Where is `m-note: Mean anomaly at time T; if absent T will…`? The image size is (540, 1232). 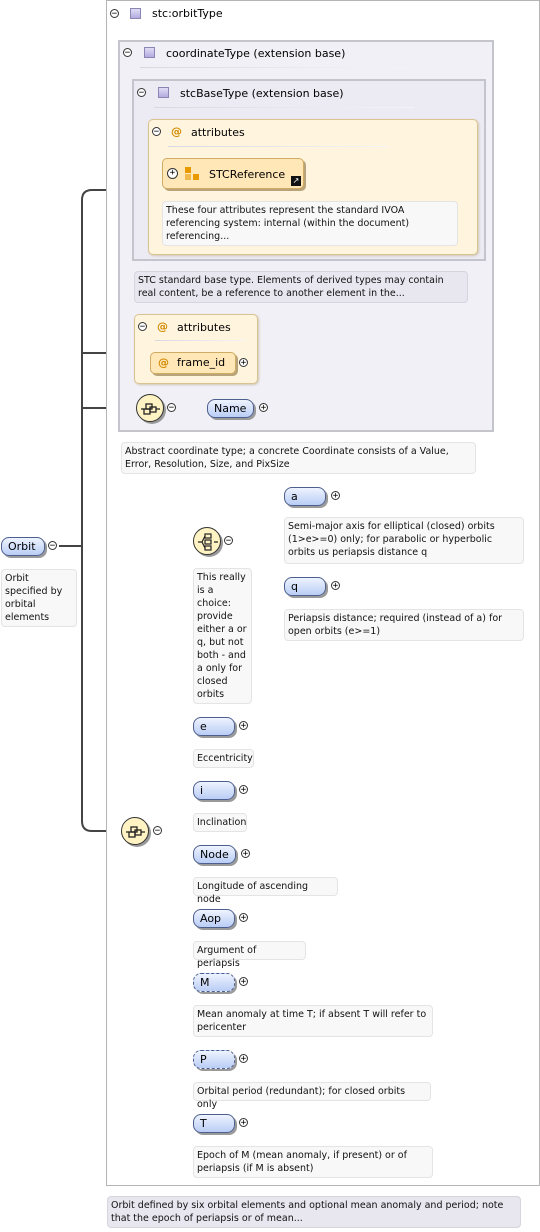 m-note: Mean anomaly at time T; if absent T will… is located at coordinates (313, 1021).